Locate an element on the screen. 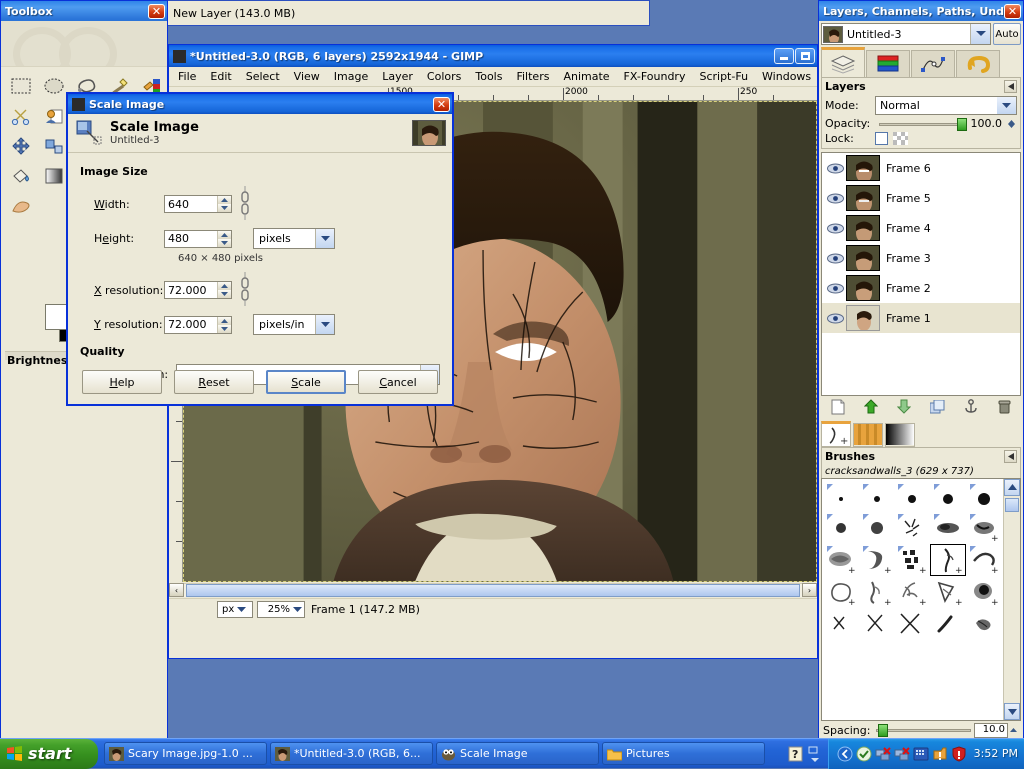 The width and height of the screenshot is (1024, 769). width-spinbox is located at coordinates (198, 204).